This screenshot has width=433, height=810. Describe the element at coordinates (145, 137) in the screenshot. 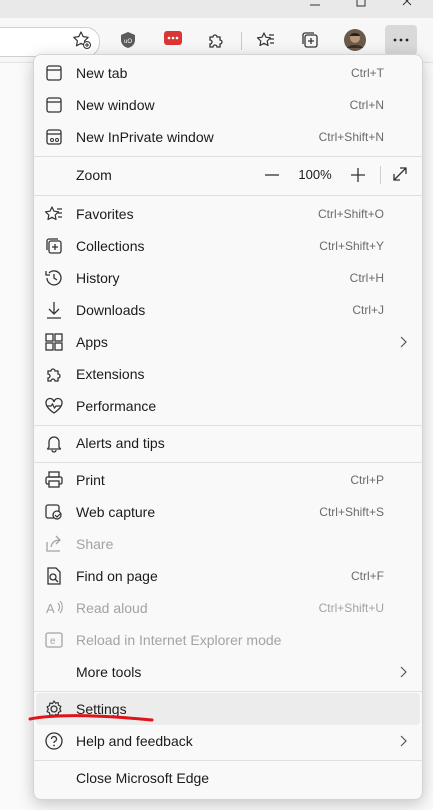

I see `menu-item-label: New InPrivate window` at that location.